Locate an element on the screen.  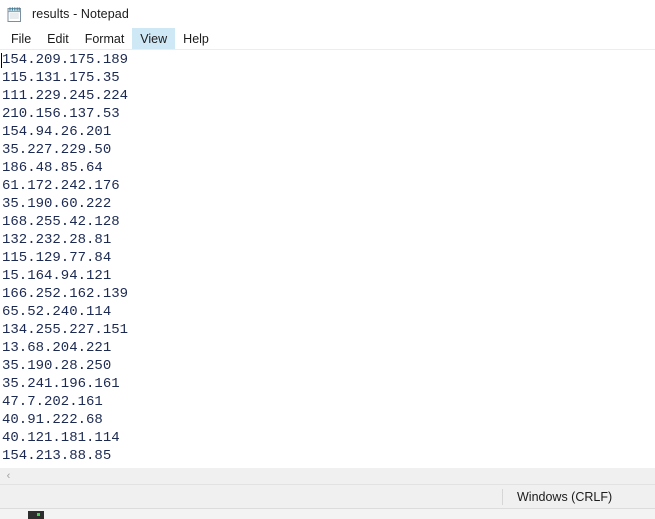
text-line: 35.190.28.250 is located at coordinates (57, 366).